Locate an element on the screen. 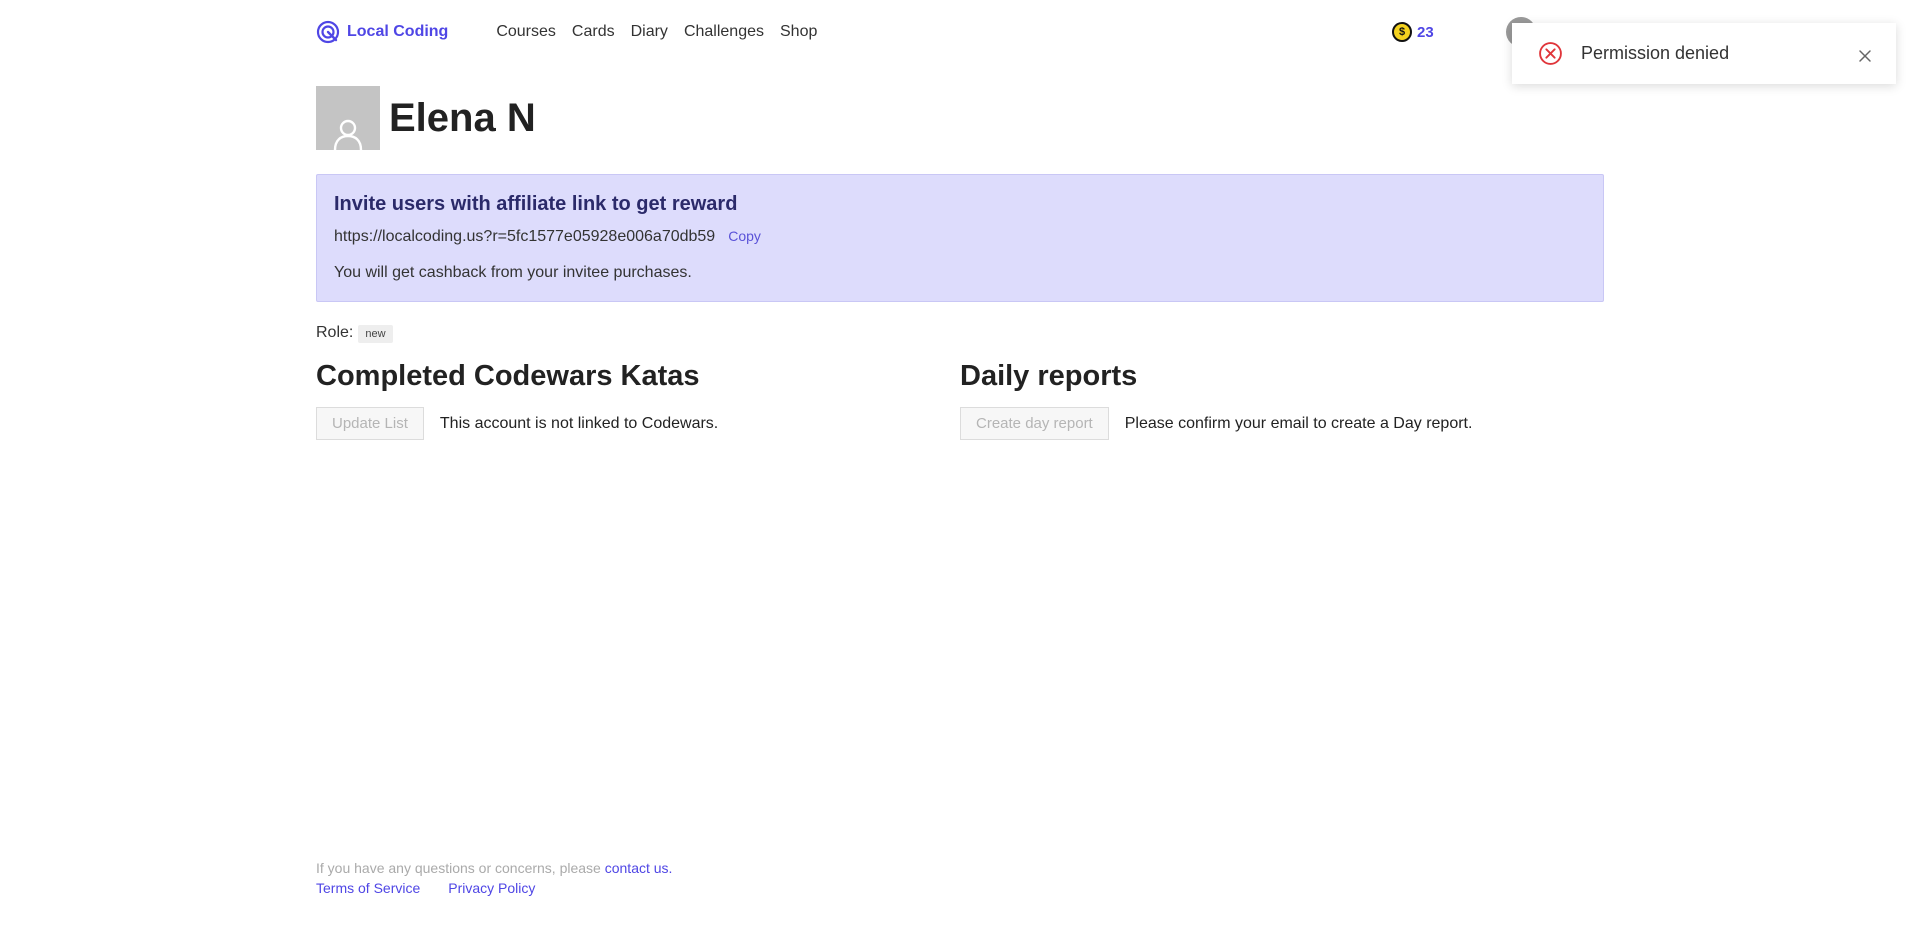  toast-message: Permission denied is located at coordinates (1655, 53).